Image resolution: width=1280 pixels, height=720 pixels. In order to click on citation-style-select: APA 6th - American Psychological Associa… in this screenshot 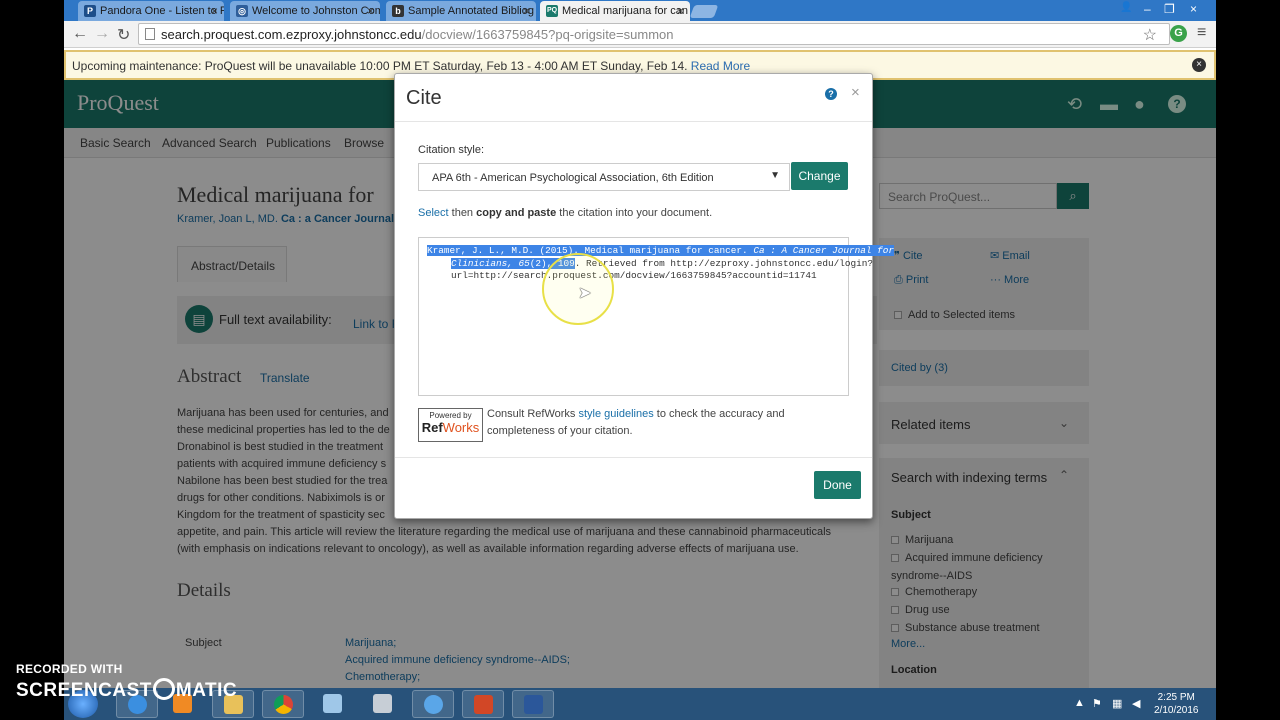, I will do `click(604, 177)`.